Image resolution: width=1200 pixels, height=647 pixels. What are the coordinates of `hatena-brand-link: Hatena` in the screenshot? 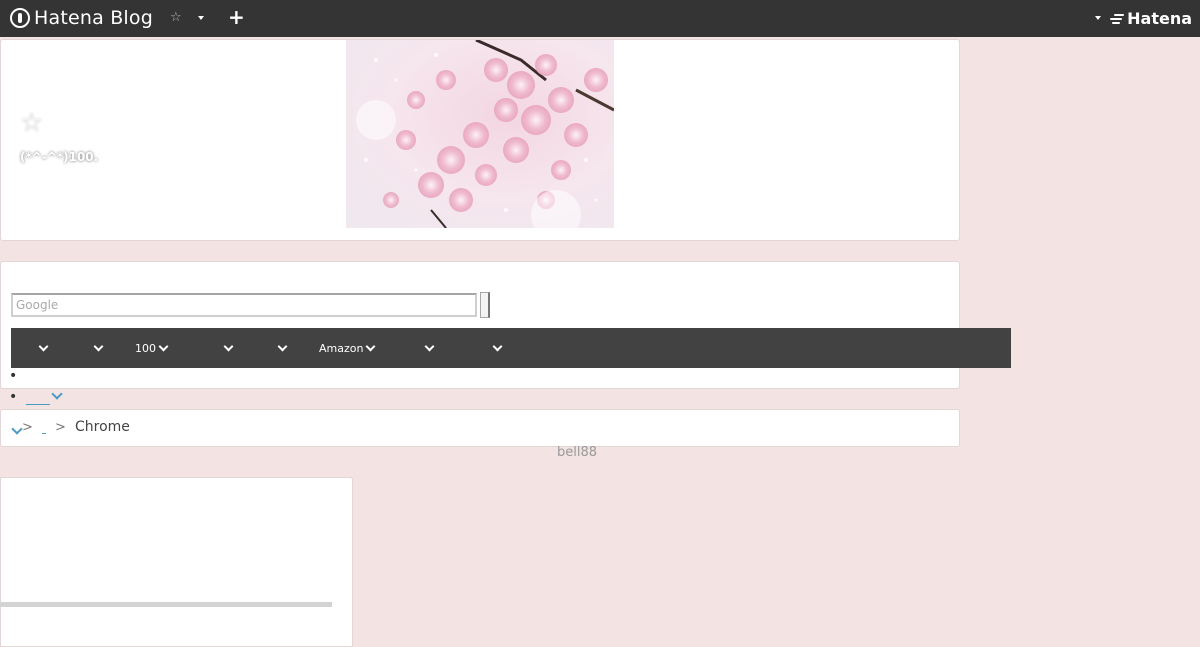 It's located at (1151, 18).